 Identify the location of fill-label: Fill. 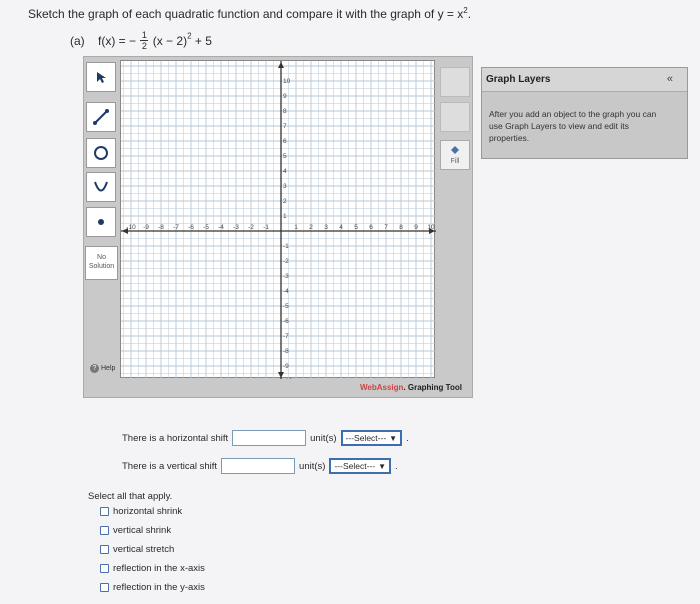
(455, 161).